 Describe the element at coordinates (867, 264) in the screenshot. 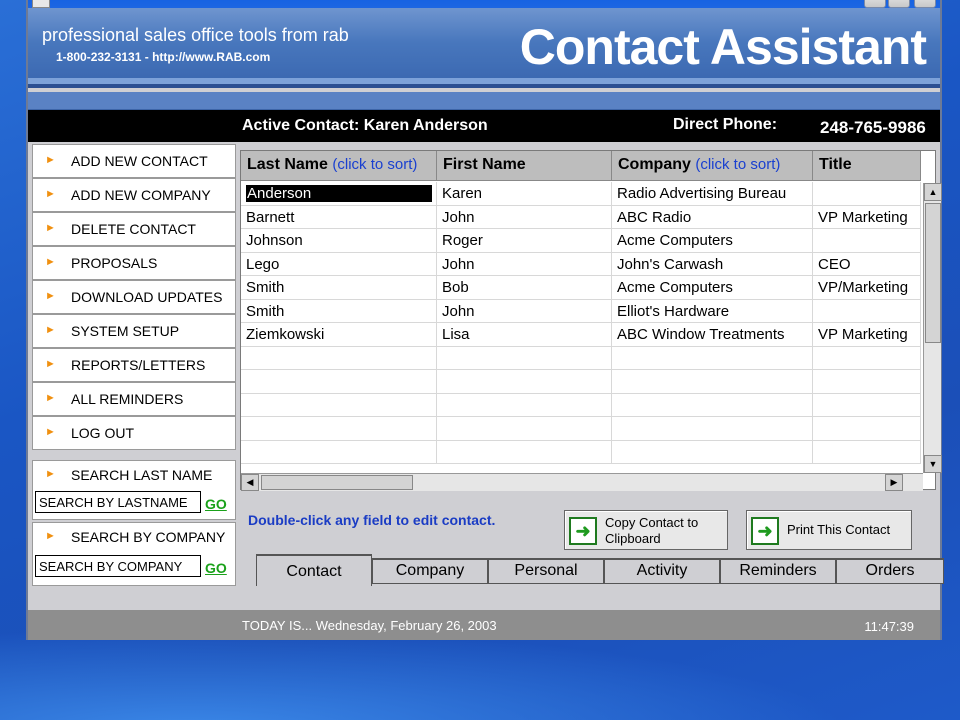

I see `table-cell: CEO` at that location.